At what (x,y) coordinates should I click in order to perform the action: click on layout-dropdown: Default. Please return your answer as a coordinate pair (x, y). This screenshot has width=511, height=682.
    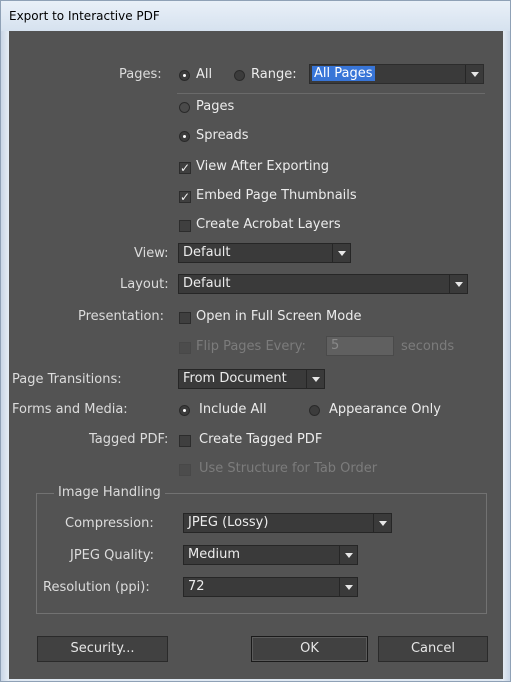
    Looking at the image, I should click on (323, 284).